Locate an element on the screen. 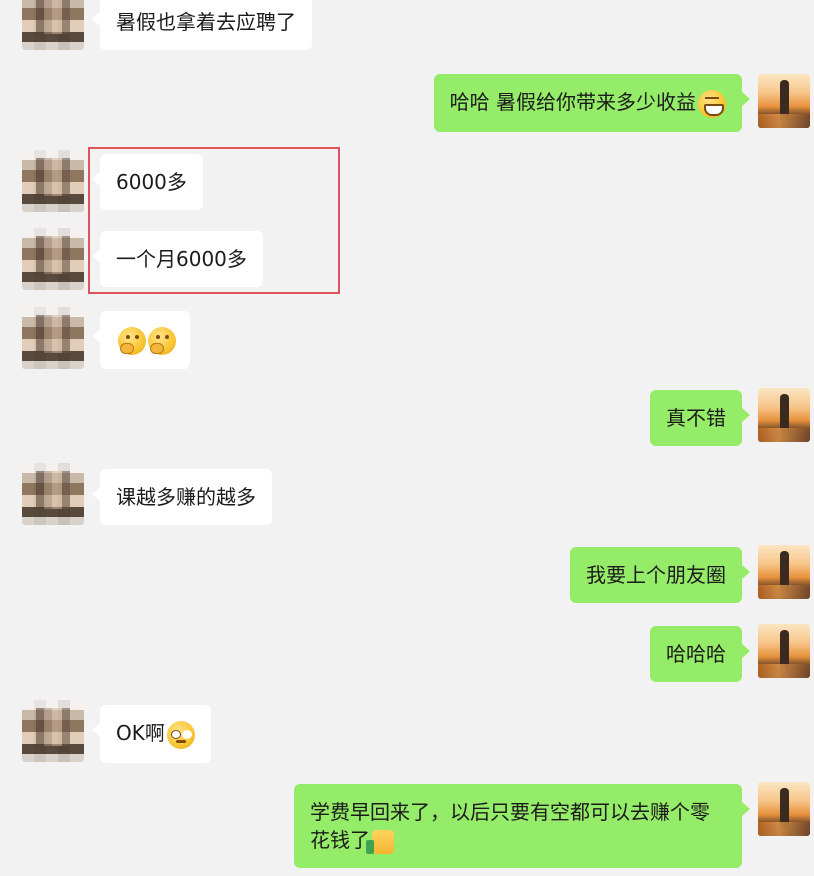 Image resolution: width=814 pixels, height=876 pixels. message-bubble-received is located at coordinates (141, 340).